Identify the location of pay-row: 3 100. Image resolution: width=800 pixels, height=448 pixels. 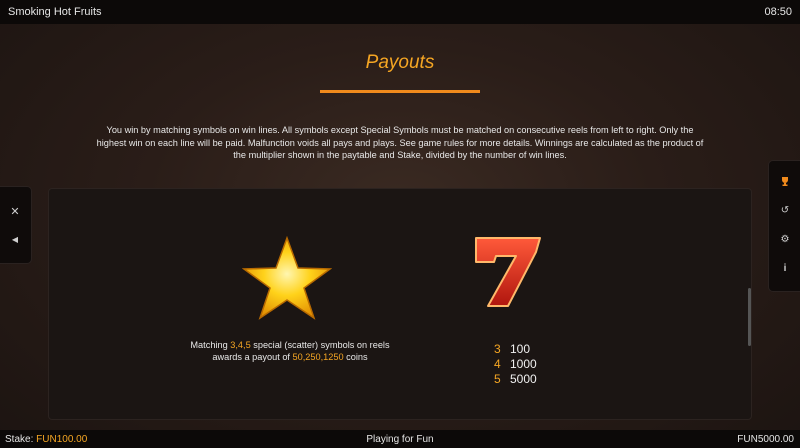
(534, 349).